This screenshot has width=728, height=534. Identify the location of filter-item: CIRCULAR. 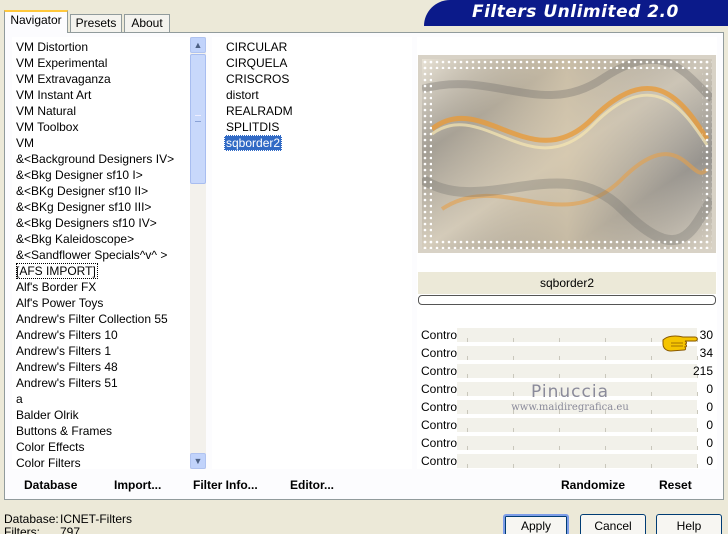
(256, 47).